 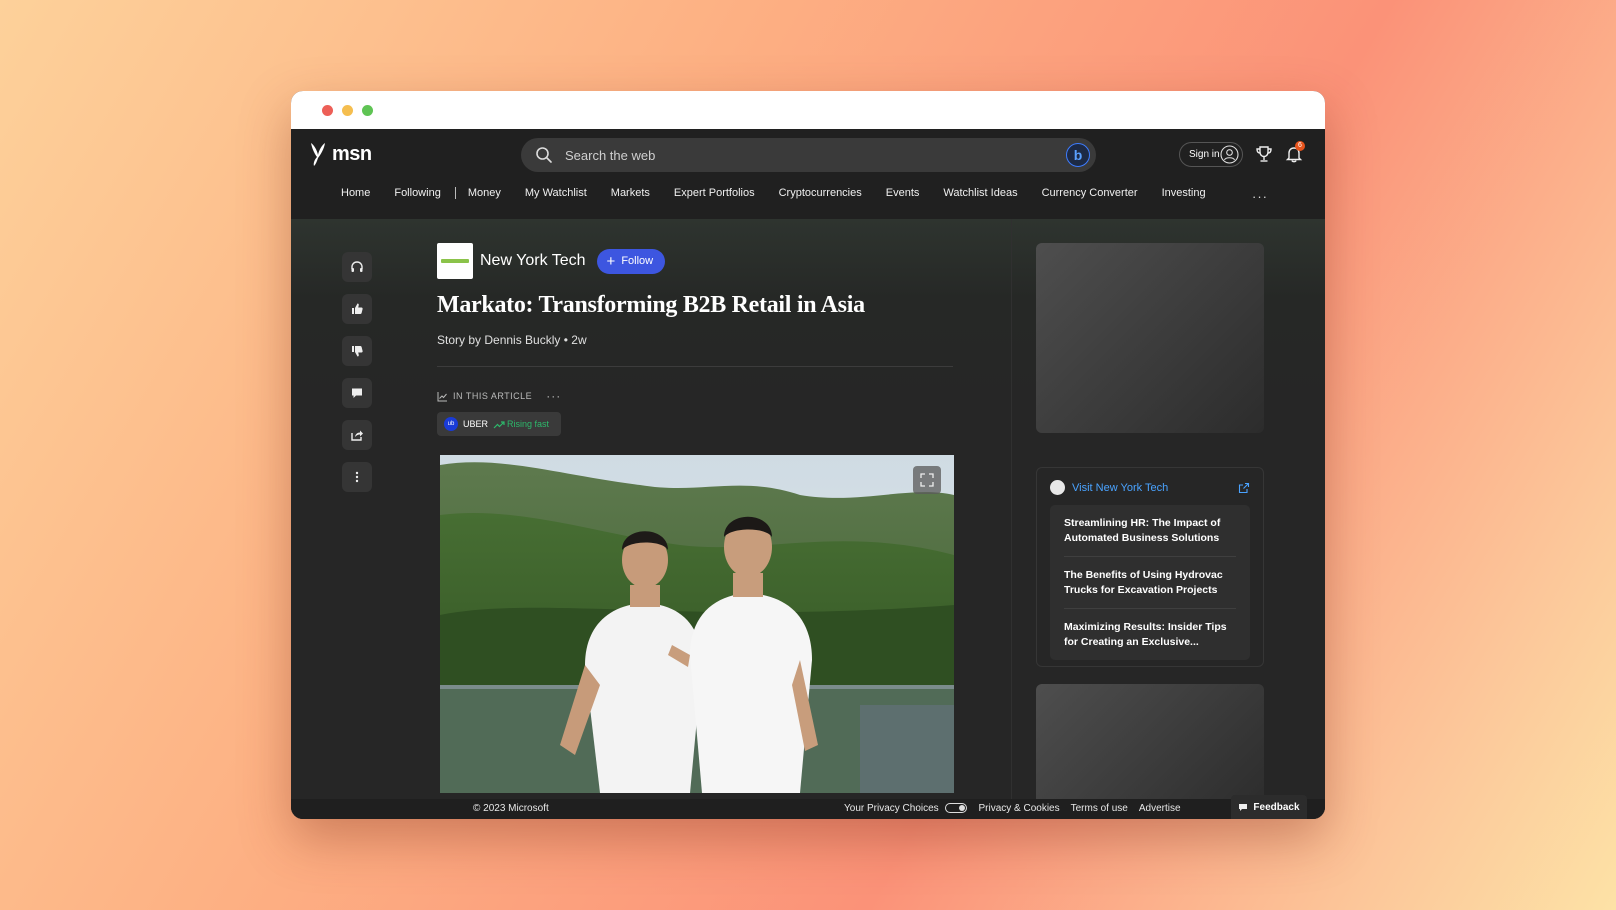 I want to click on divider, so click(x=695, y=366).